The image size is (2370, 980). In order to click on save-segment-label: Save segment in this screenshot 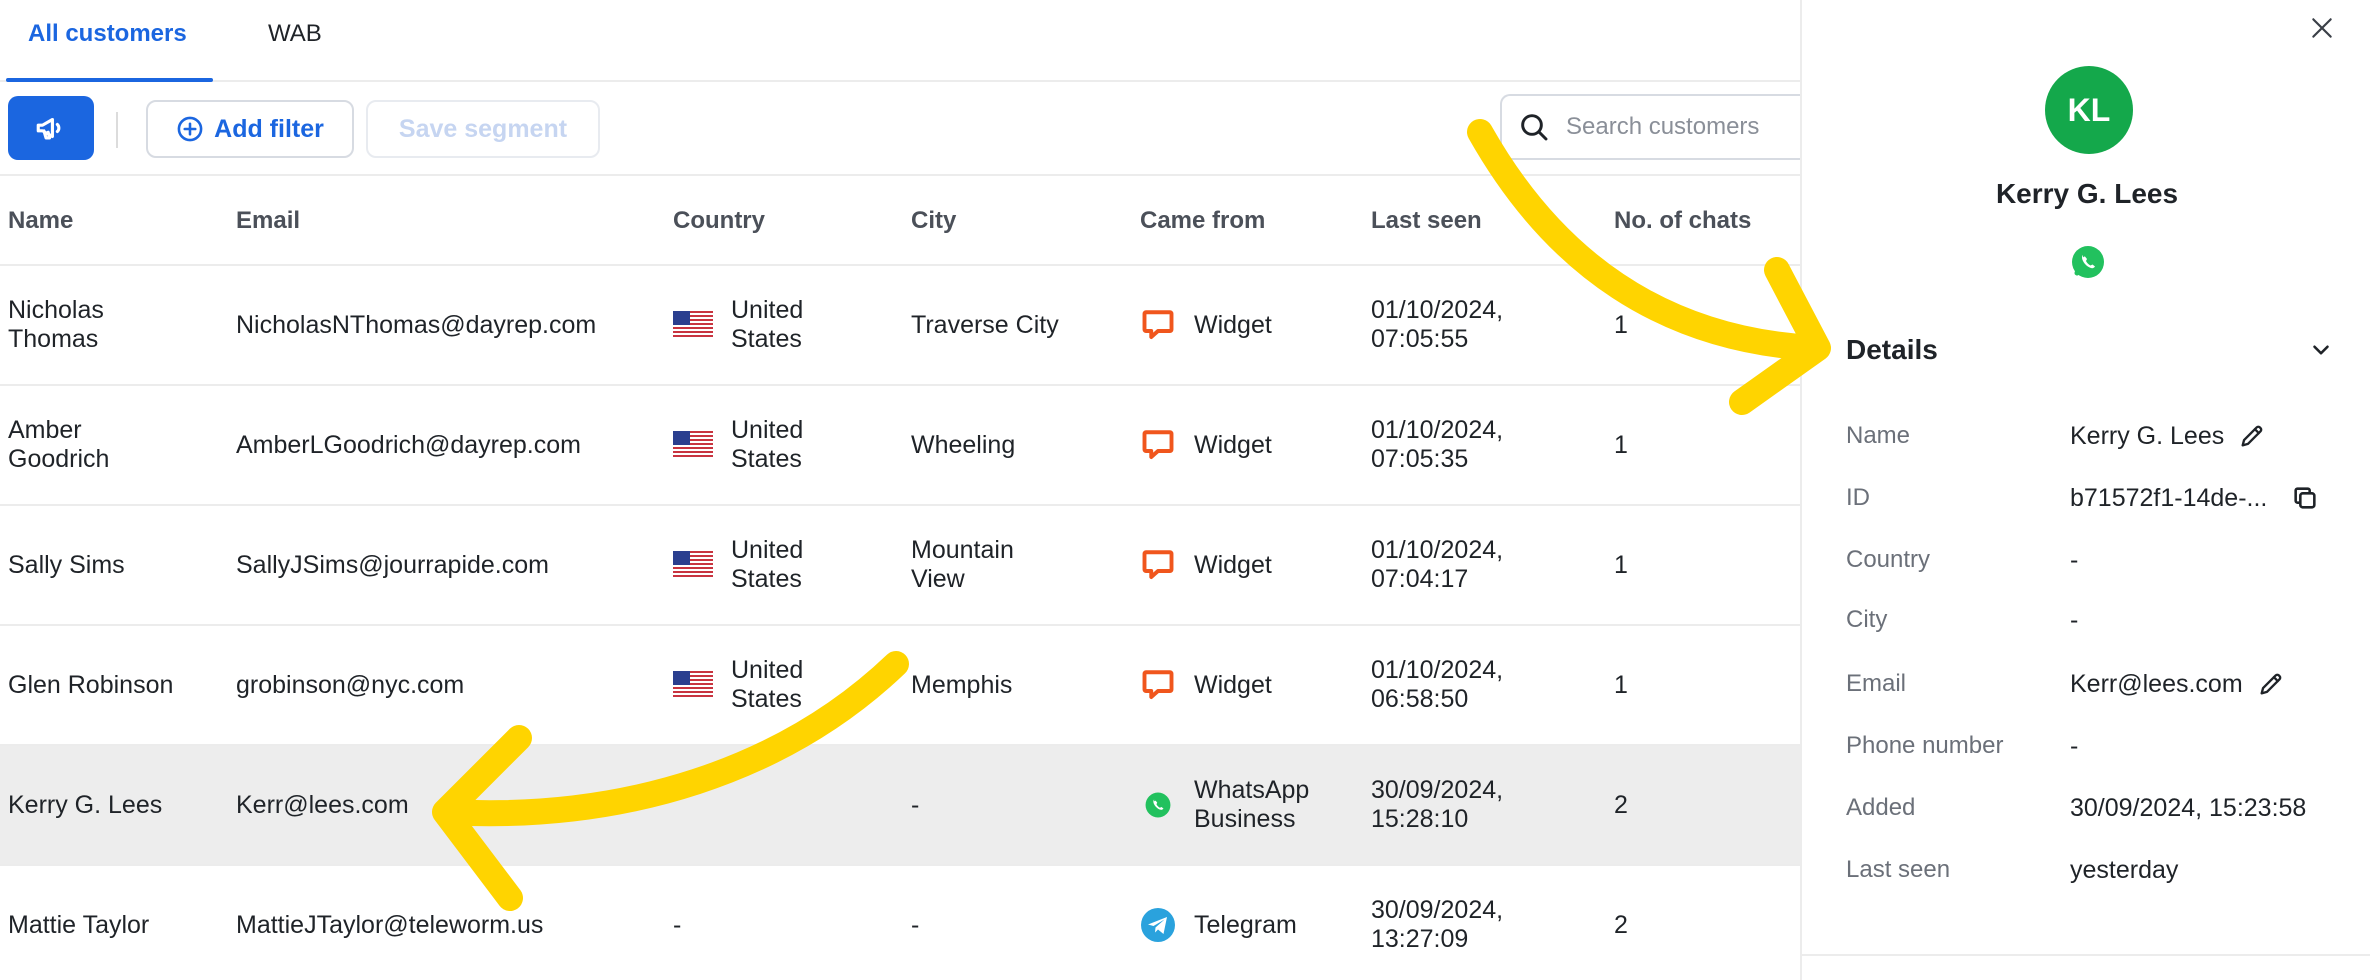, I will do `click(483, 128)`.